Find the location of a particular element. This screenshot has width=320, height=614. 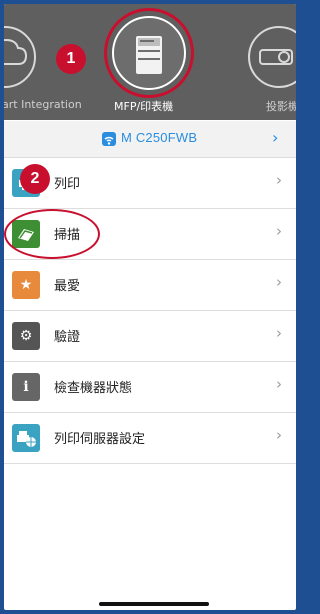

highlight-ring-scan is located at coordinates (52, 234).